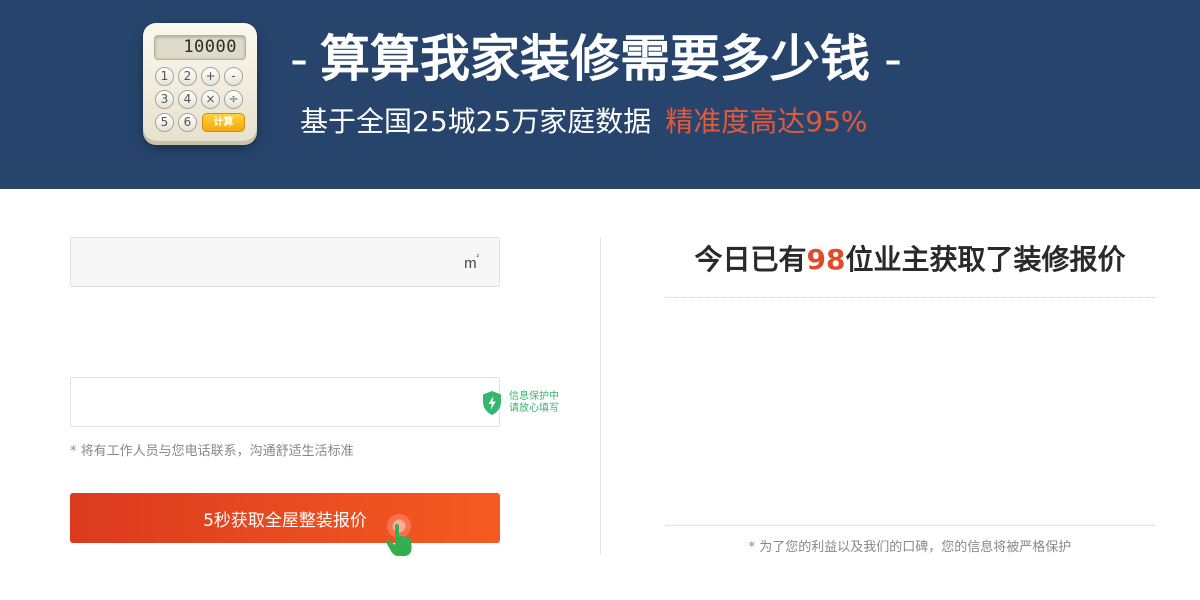 The height and width of the screenshot is (600, 1200). What do you see at coordinates (164, 99) in the screenshot?
I see `calculator-key: 3` at bounding box center [164, 99].